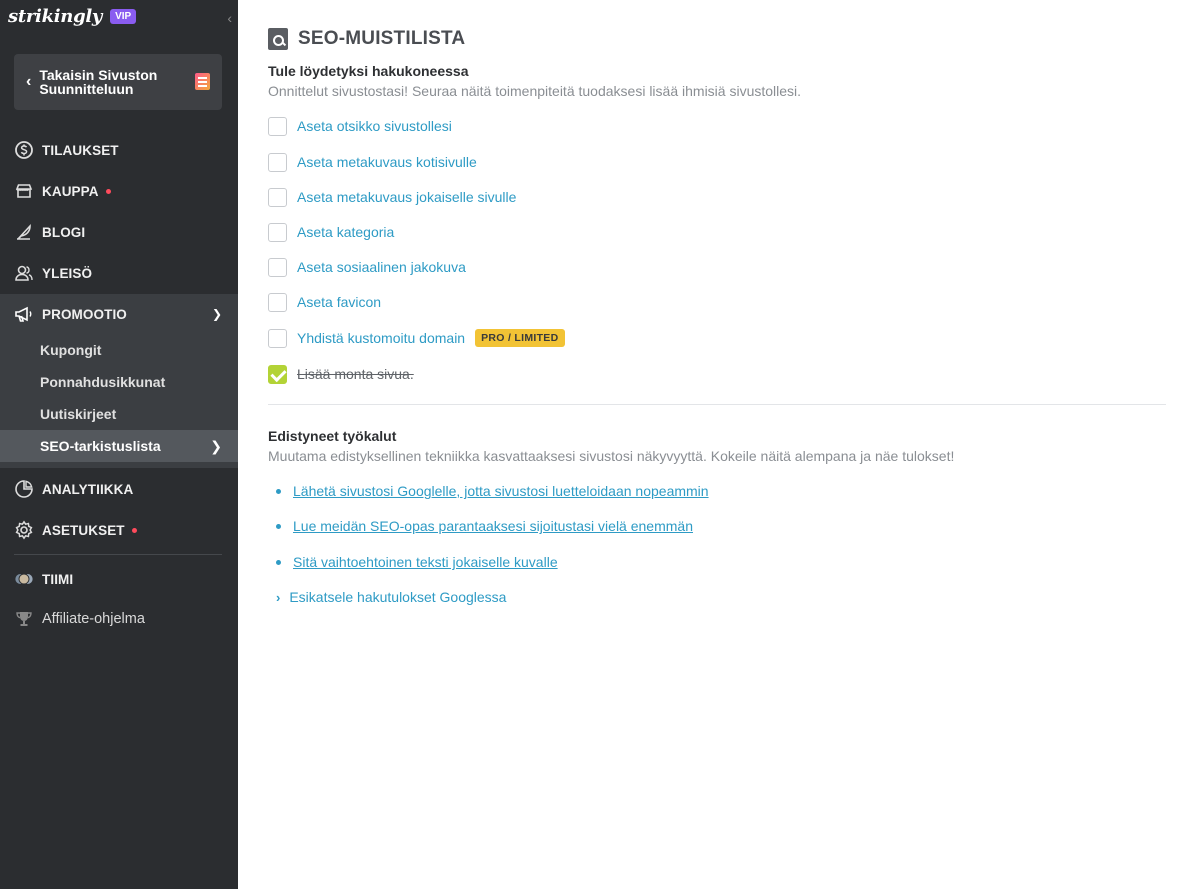  I want to click on nav-item-team: TIIMI, so click(119, 579).